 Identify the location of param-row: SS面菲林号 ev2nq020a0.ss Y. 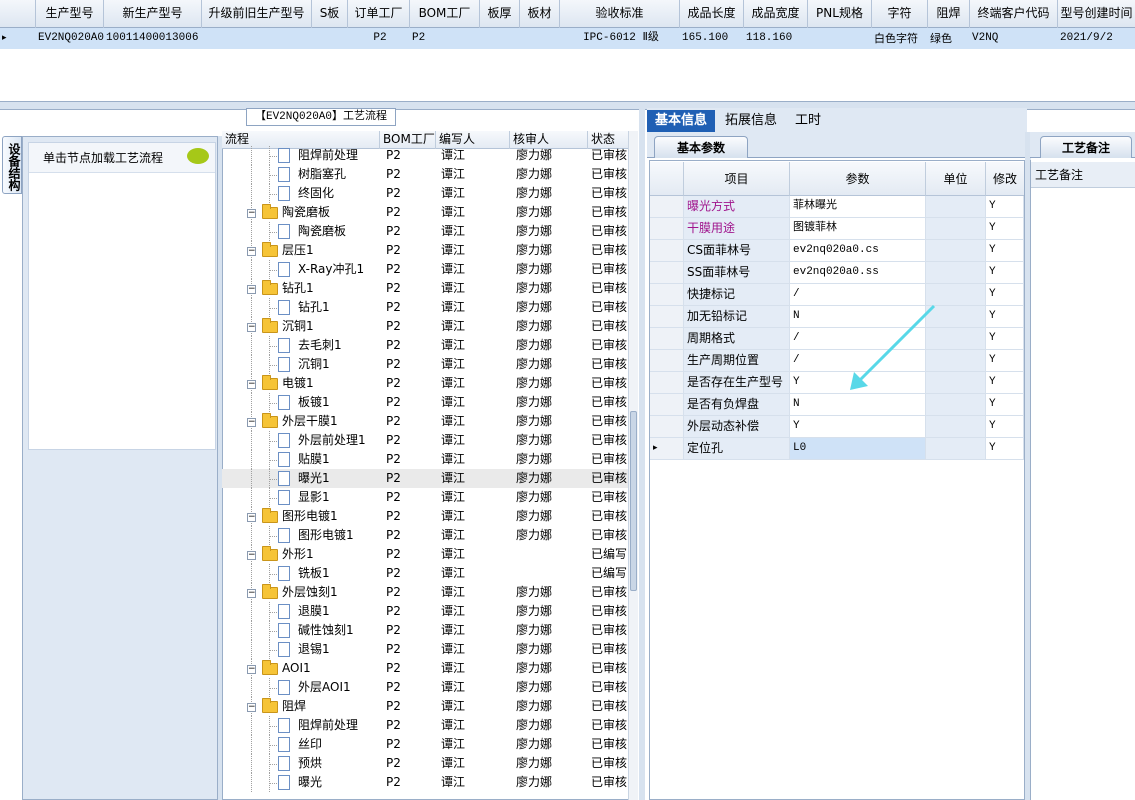
(837, 273).